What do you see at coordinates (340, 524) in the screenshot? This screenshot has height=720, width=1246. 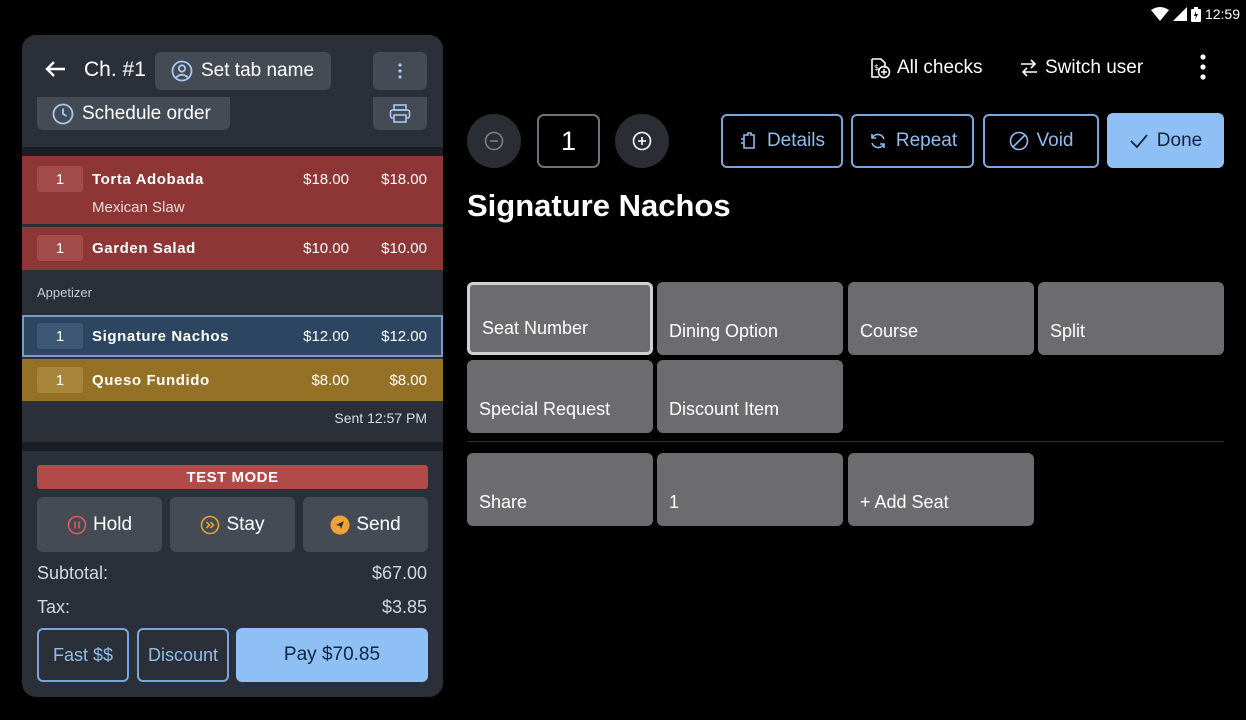 I see `send-circle-icon` at bounding box center [340, 524].